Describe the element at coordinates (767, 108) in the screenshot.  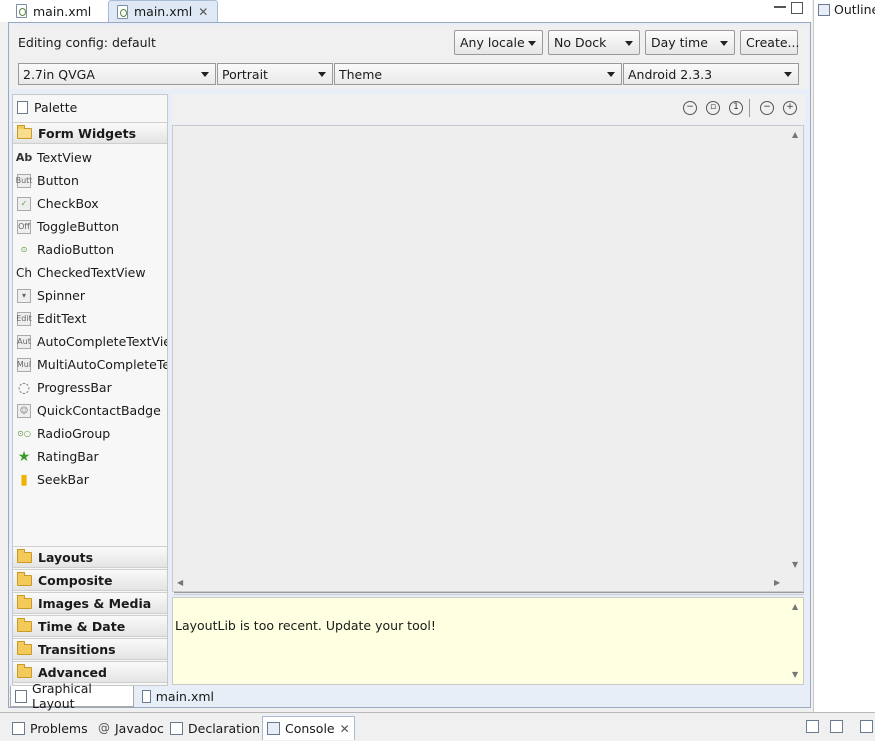
I see `zoom-out-icon: −` at that location.